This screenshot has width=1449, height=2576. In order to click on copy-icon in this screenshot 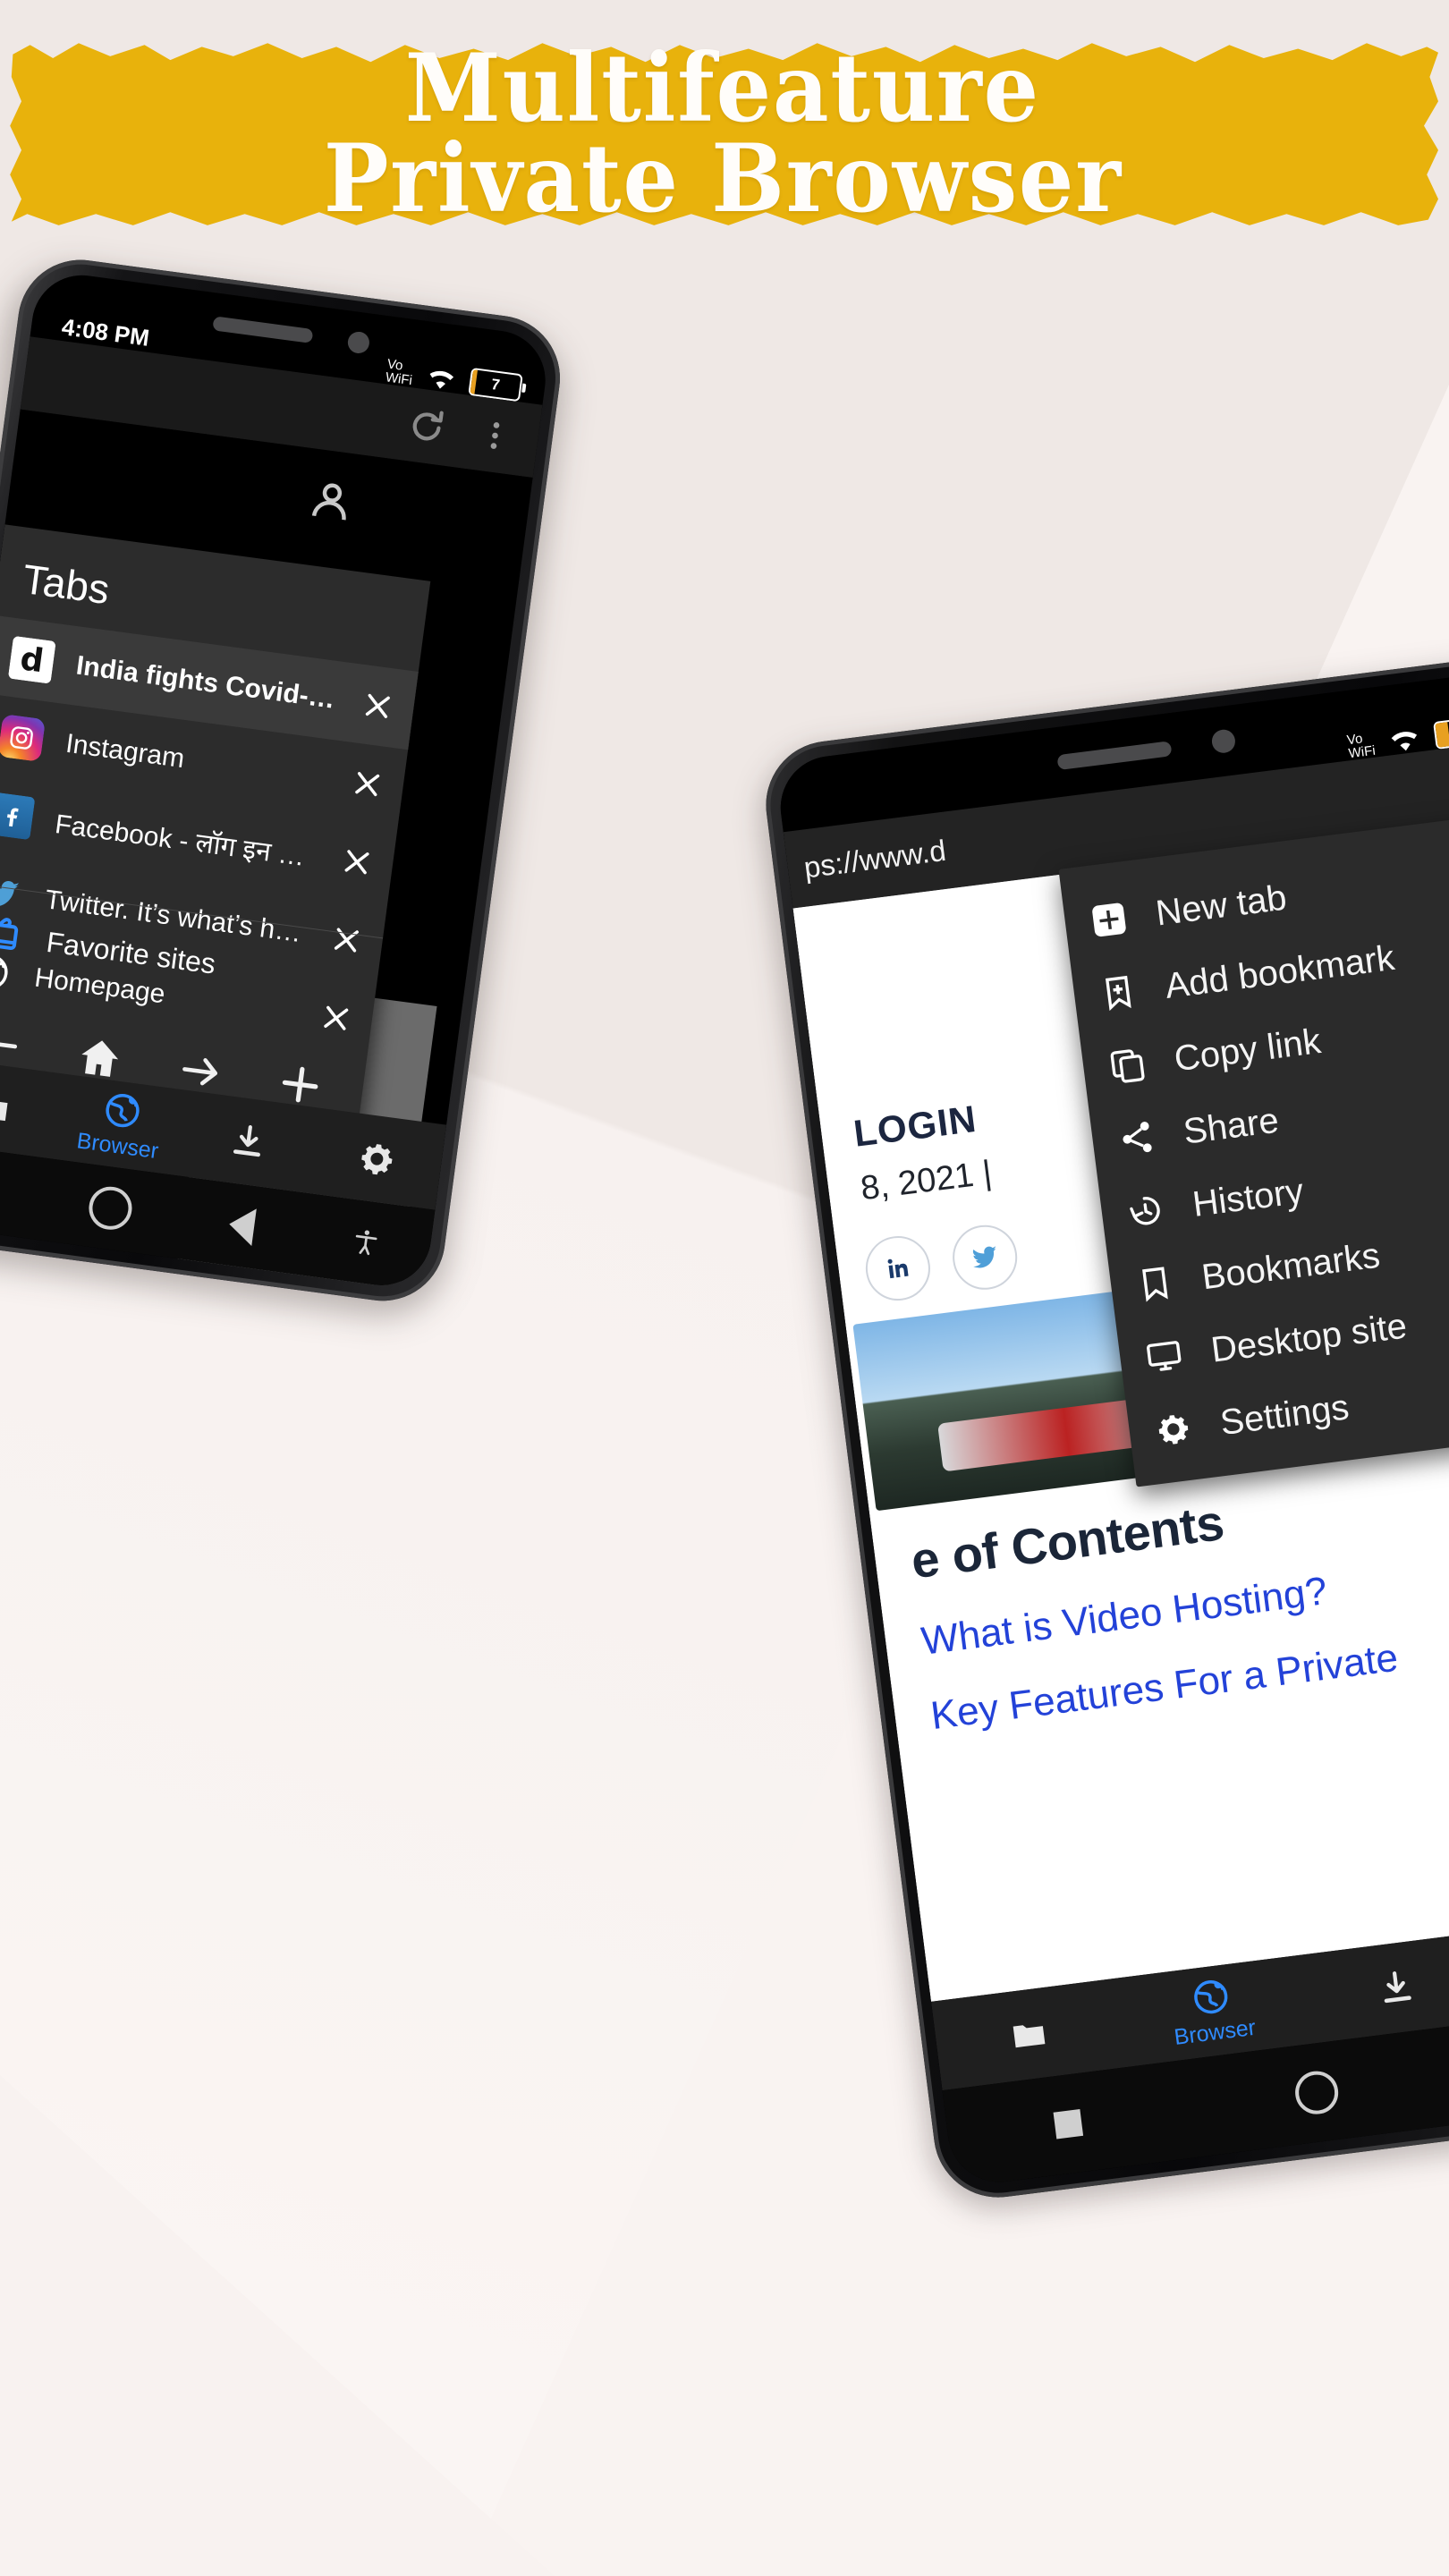, I will do `click(1127, 1065)`.